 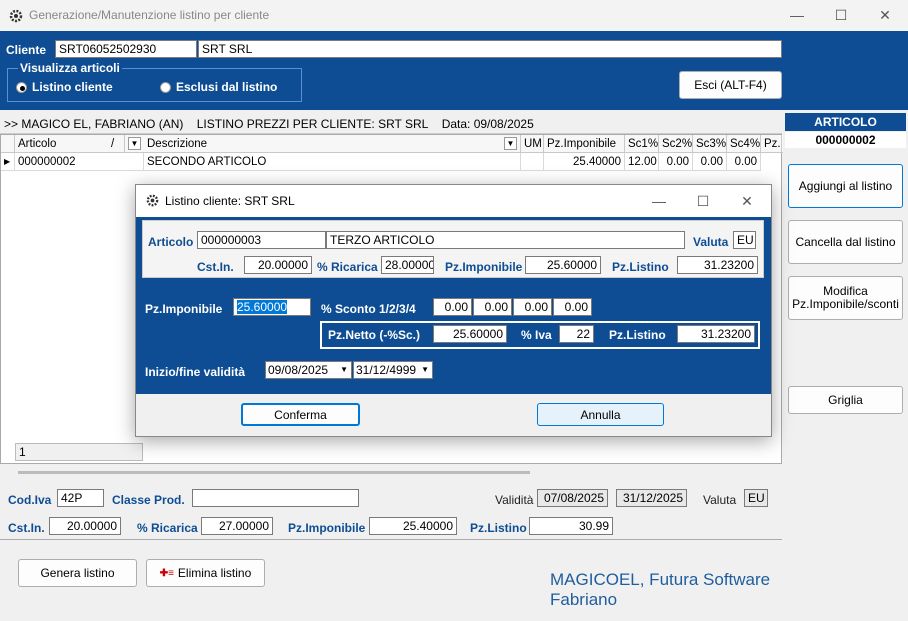 What do you see at coordinates (584, 144) in the screenshot?
I see `col-pz-imponibile: Pz.Imponibile` at bounding box center [584, 144].